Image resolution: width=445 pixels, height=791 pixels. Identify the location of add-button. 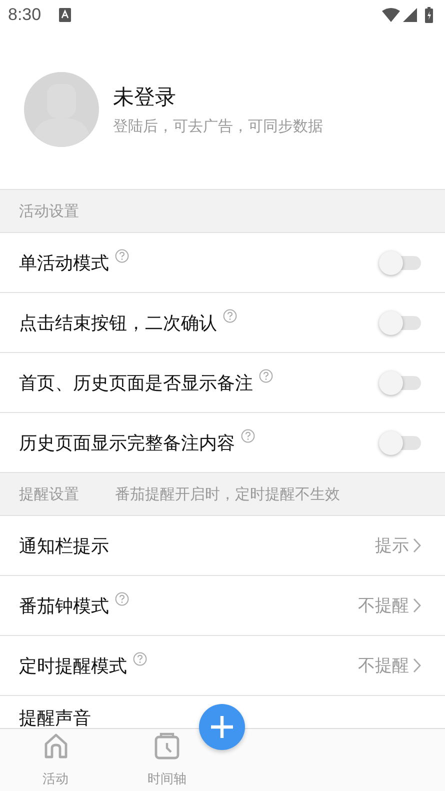
(222, 727).